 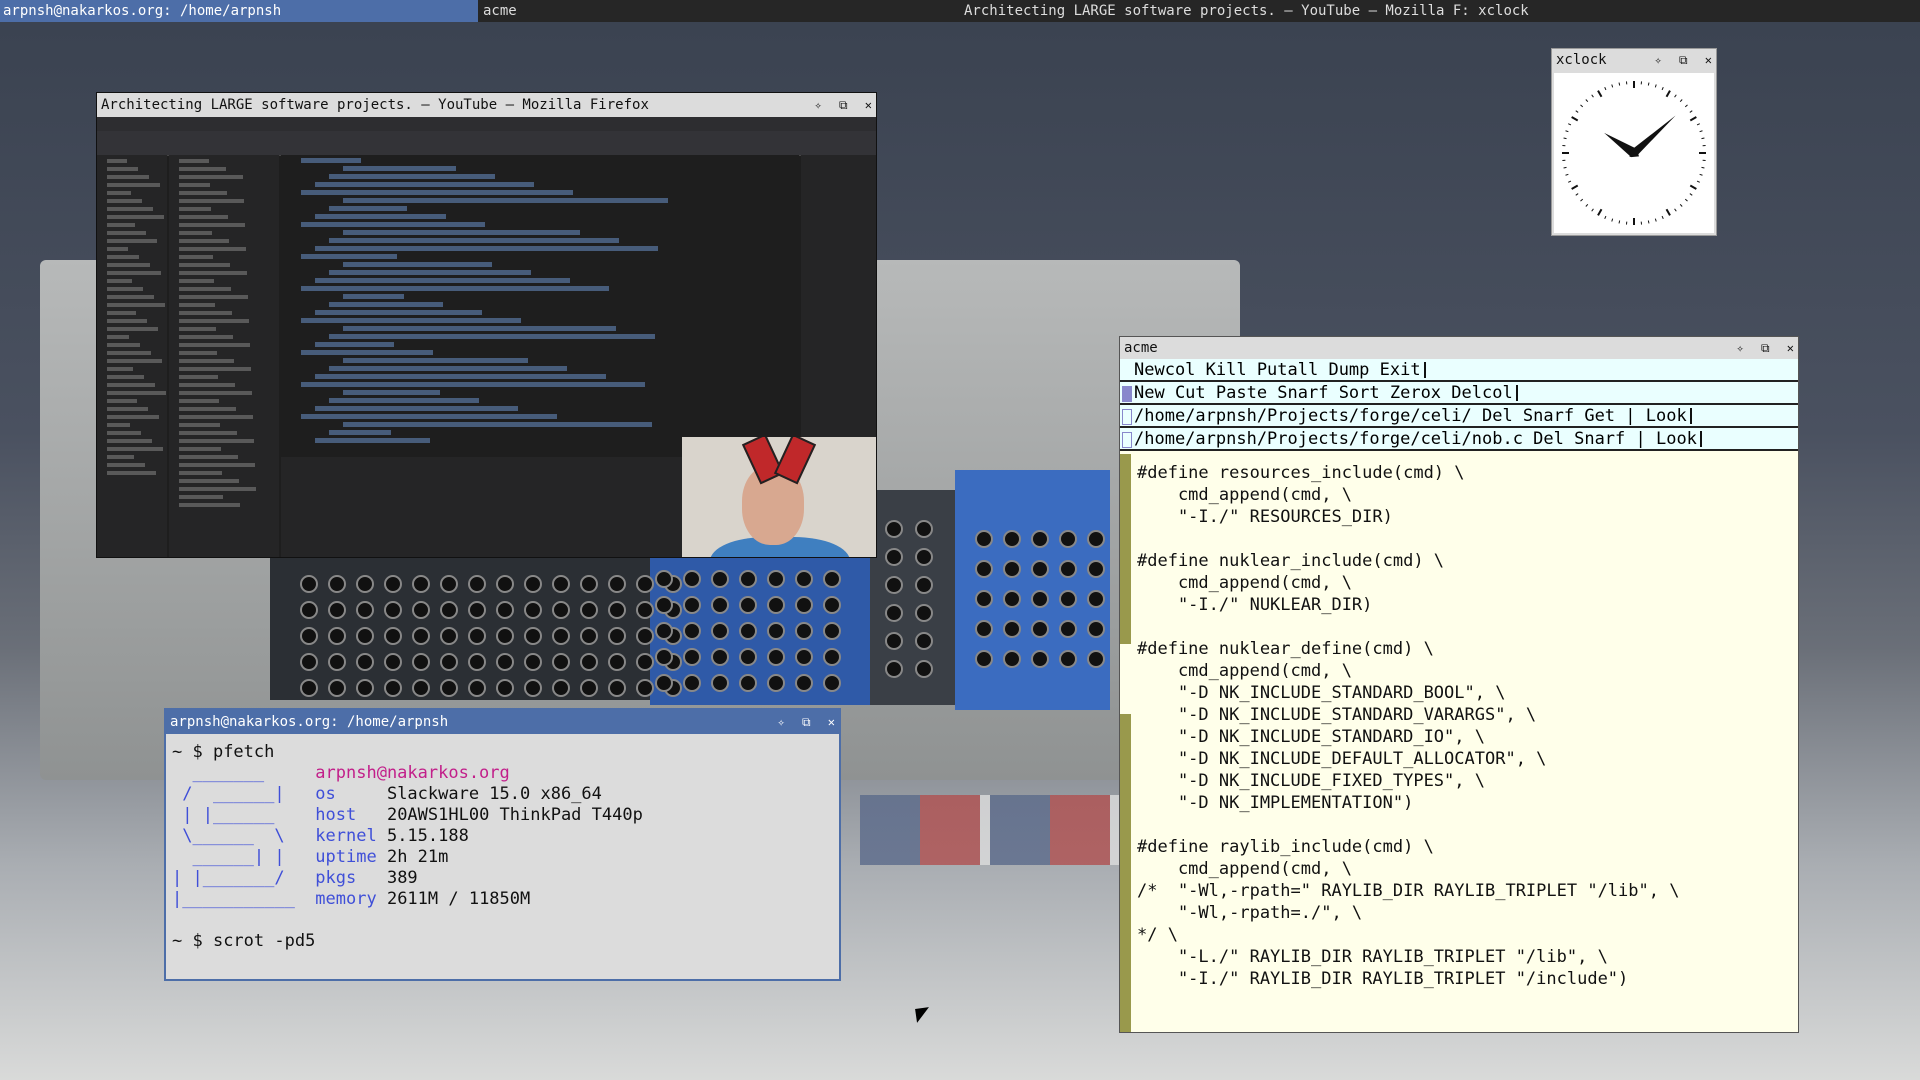 I want to click on taskbar-terminal-entry: arpnsh@nakarkos.org: /home/arpnsh, so click(x=239, y=11).